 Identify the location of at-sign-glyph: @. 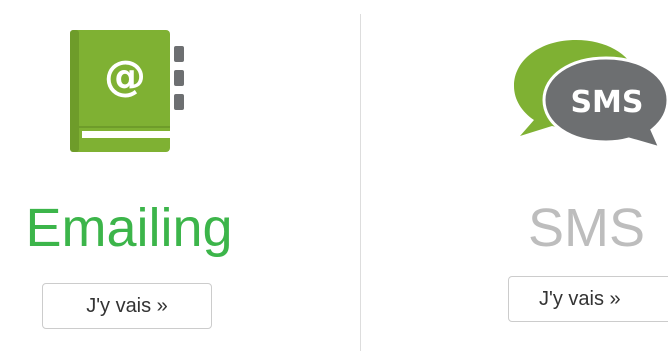
(125, 75).